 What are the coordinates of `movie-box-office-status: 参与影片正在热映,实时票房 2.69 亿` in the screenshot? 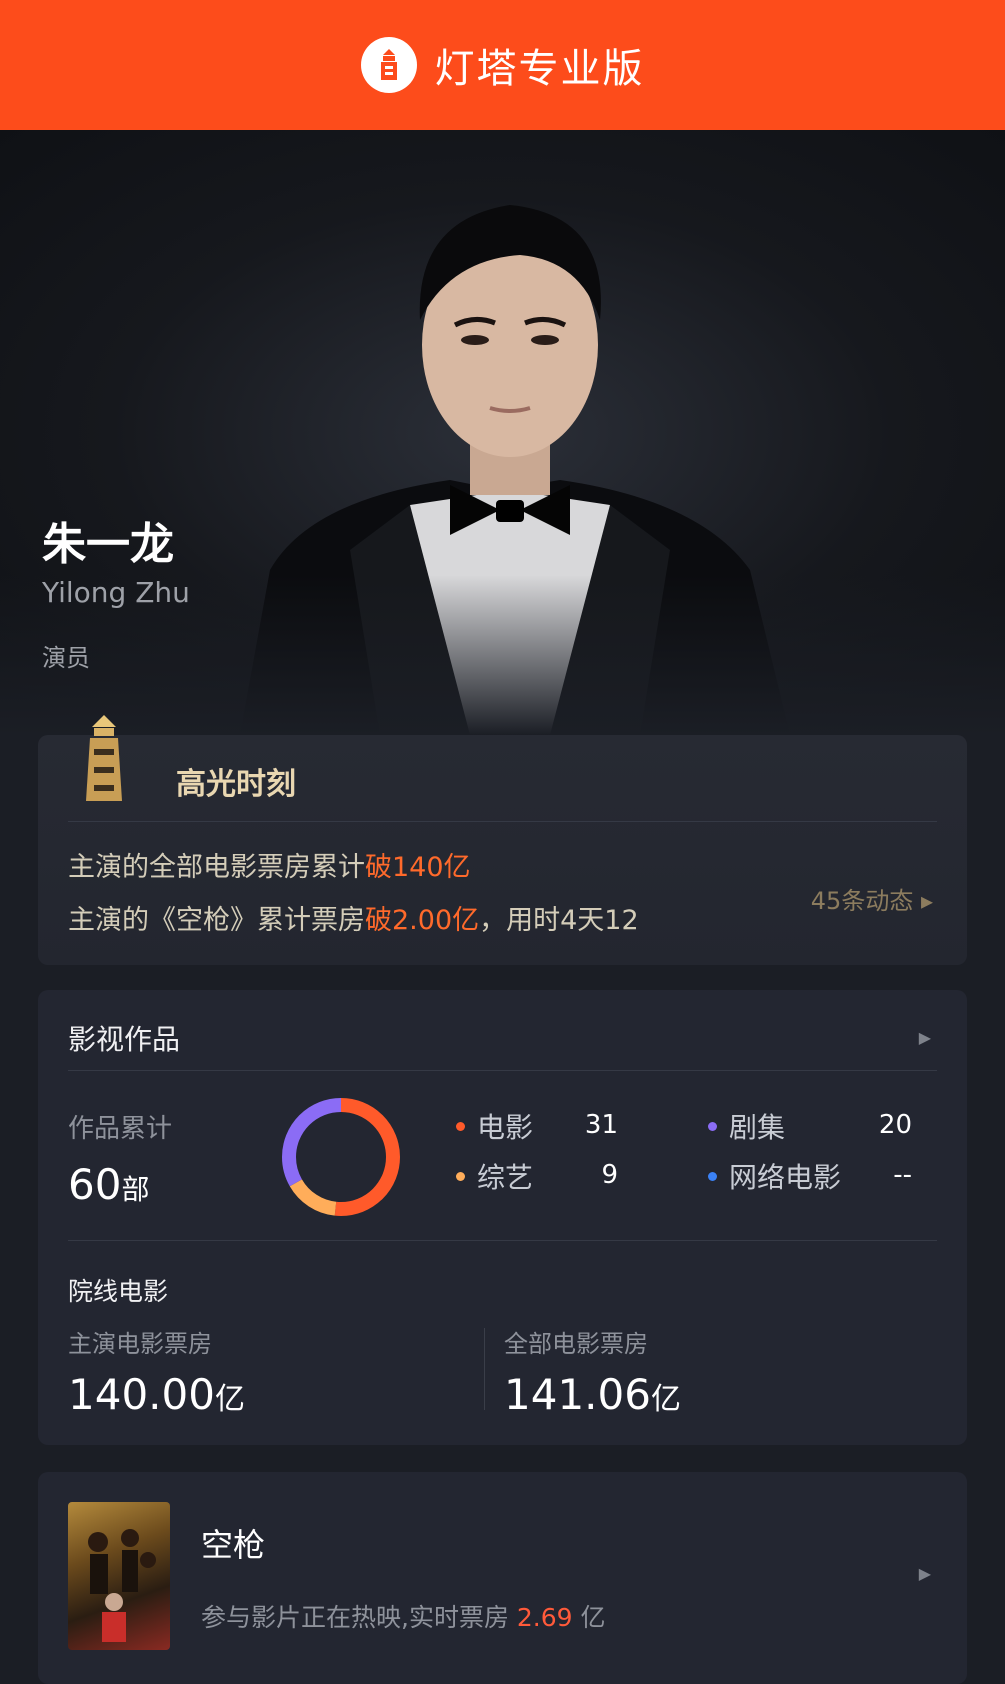 It's located at (403, 1617).